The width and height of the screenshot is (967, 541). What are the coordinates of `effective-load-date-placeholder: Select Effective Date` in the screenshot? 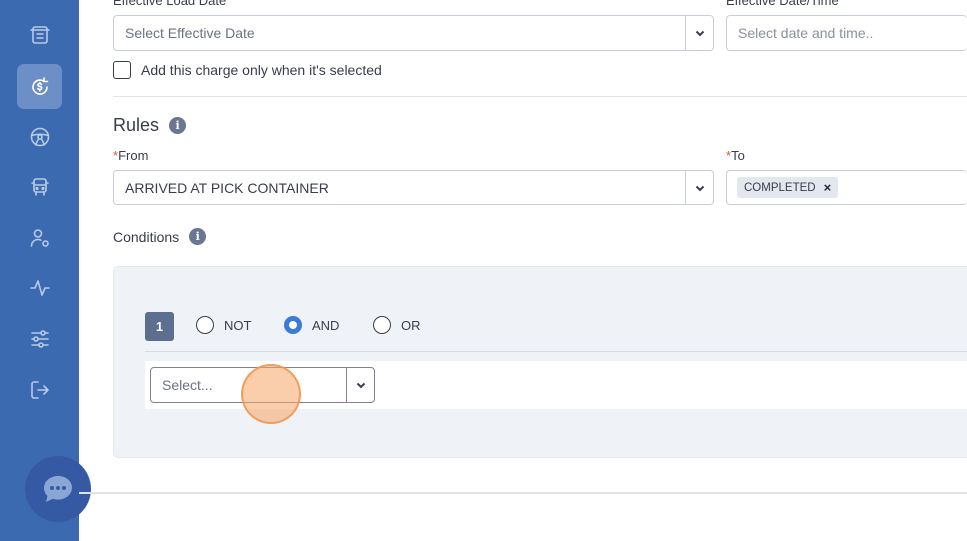 It's located at (190, 33).